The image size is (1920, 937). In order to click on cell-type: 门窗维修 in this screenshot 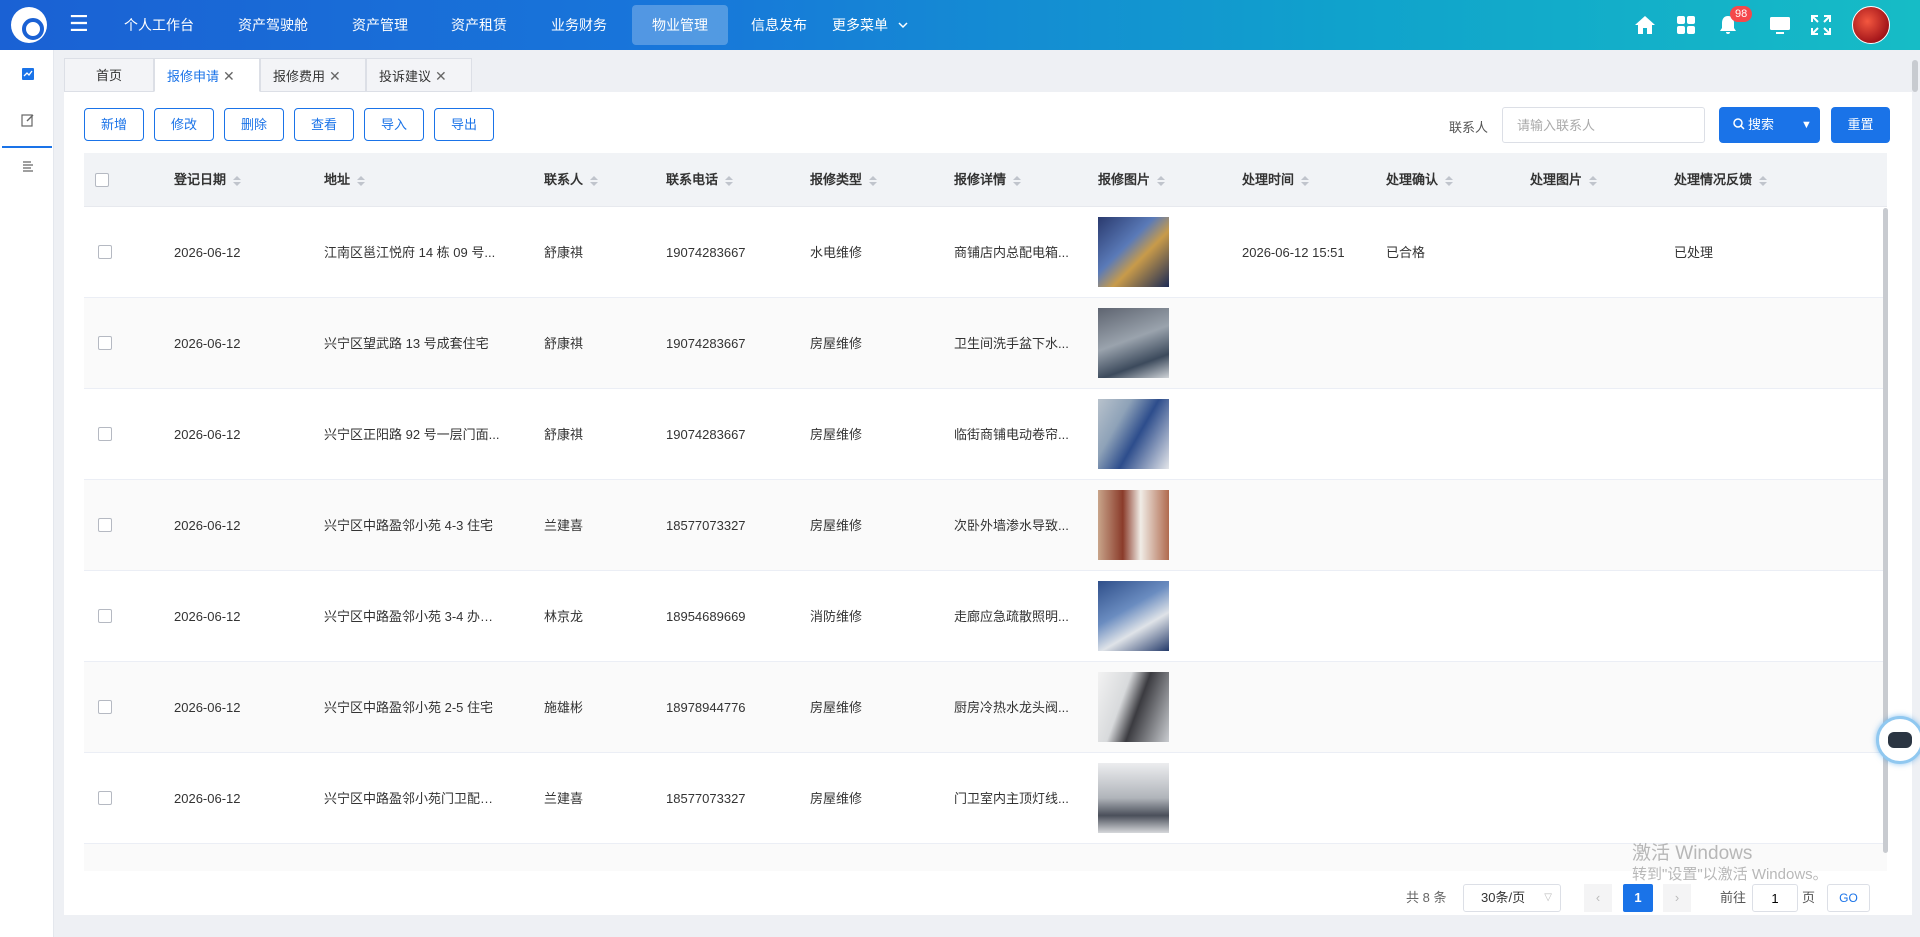, I will do `click(875, 857)`.